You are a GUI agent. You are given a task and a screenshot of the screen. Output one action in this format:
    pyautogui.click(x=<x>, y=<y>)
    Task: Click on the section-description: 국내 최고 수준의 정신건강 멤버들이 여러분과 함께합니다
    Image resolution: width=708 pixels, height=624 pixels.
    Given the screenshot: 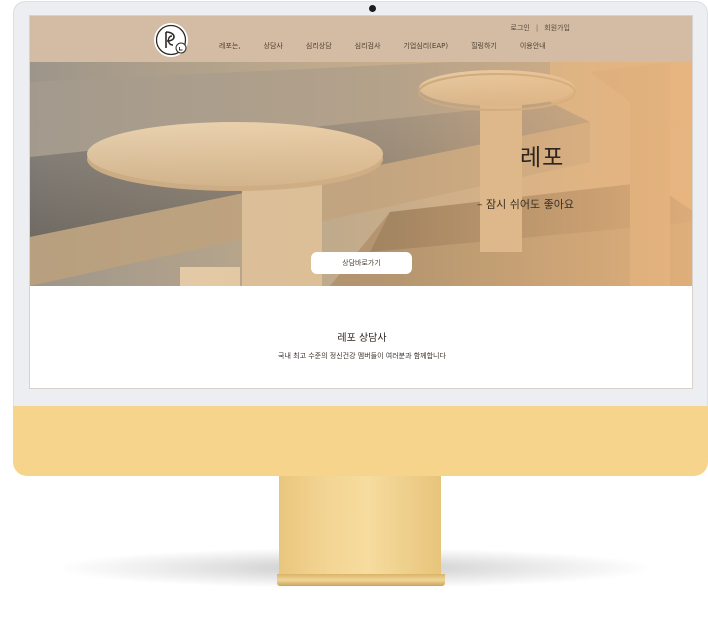 What is the action you would take?
    pyautogui.click(x=362, y=356)
    